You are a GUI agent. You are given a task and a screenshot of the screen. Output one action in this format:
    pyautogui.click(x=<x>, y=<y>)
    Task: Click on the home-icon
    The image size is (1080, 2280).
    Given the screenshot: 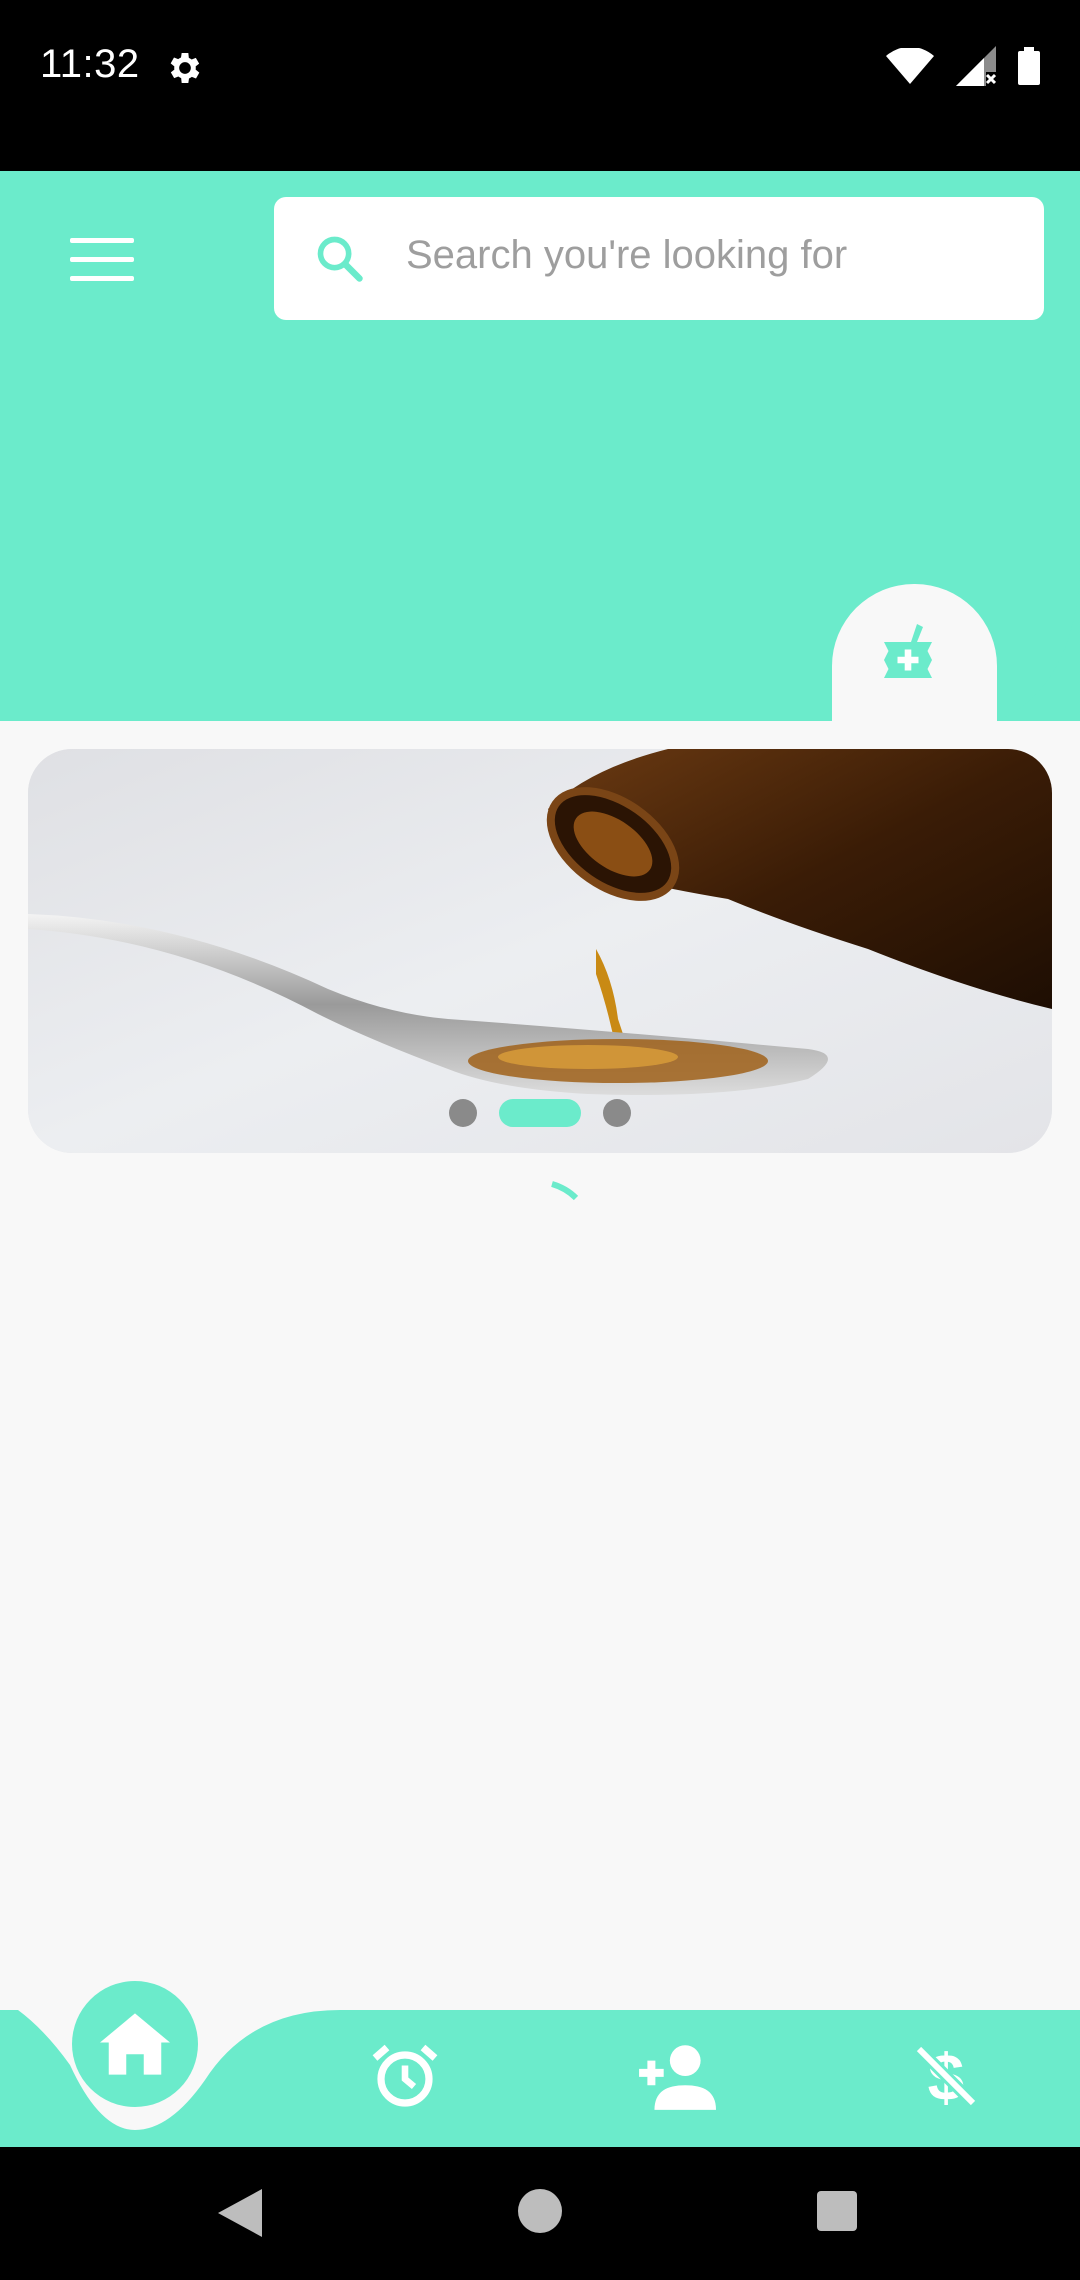 What is the action you would take?
    pyautogui.click(x=135, y=2044)
    